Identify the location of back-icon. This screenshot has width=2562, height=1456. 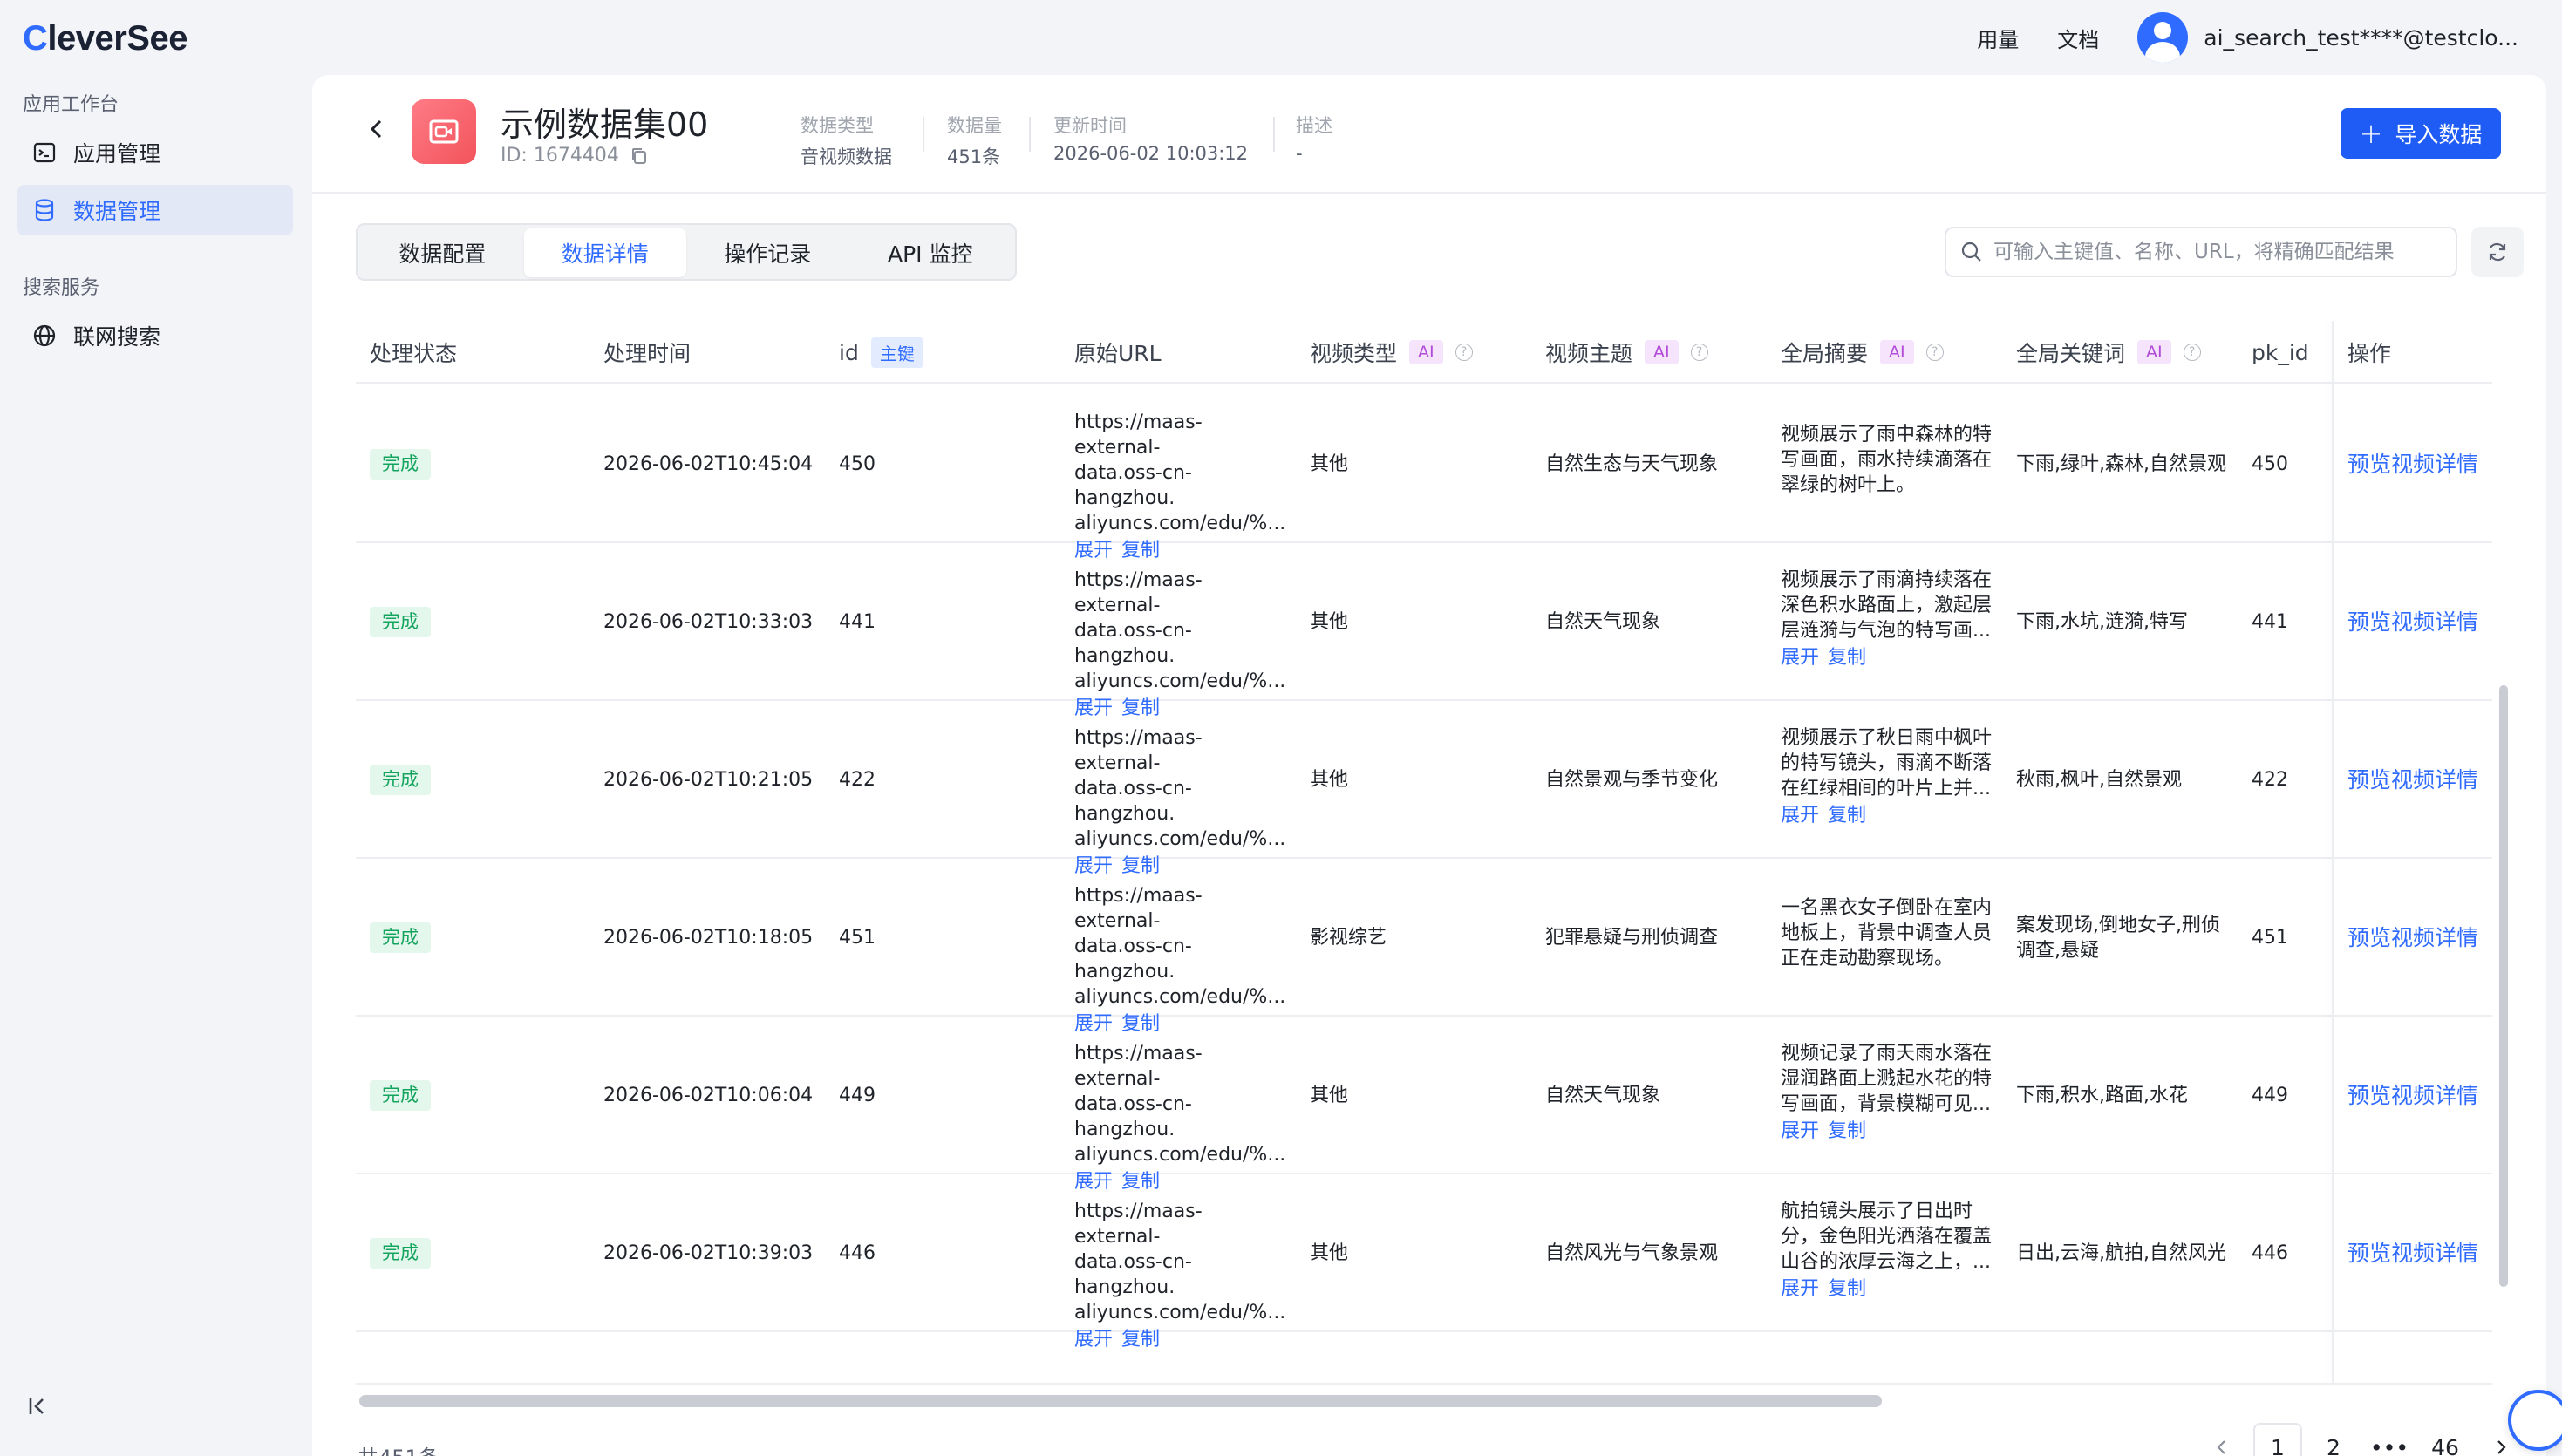
(376, 132).